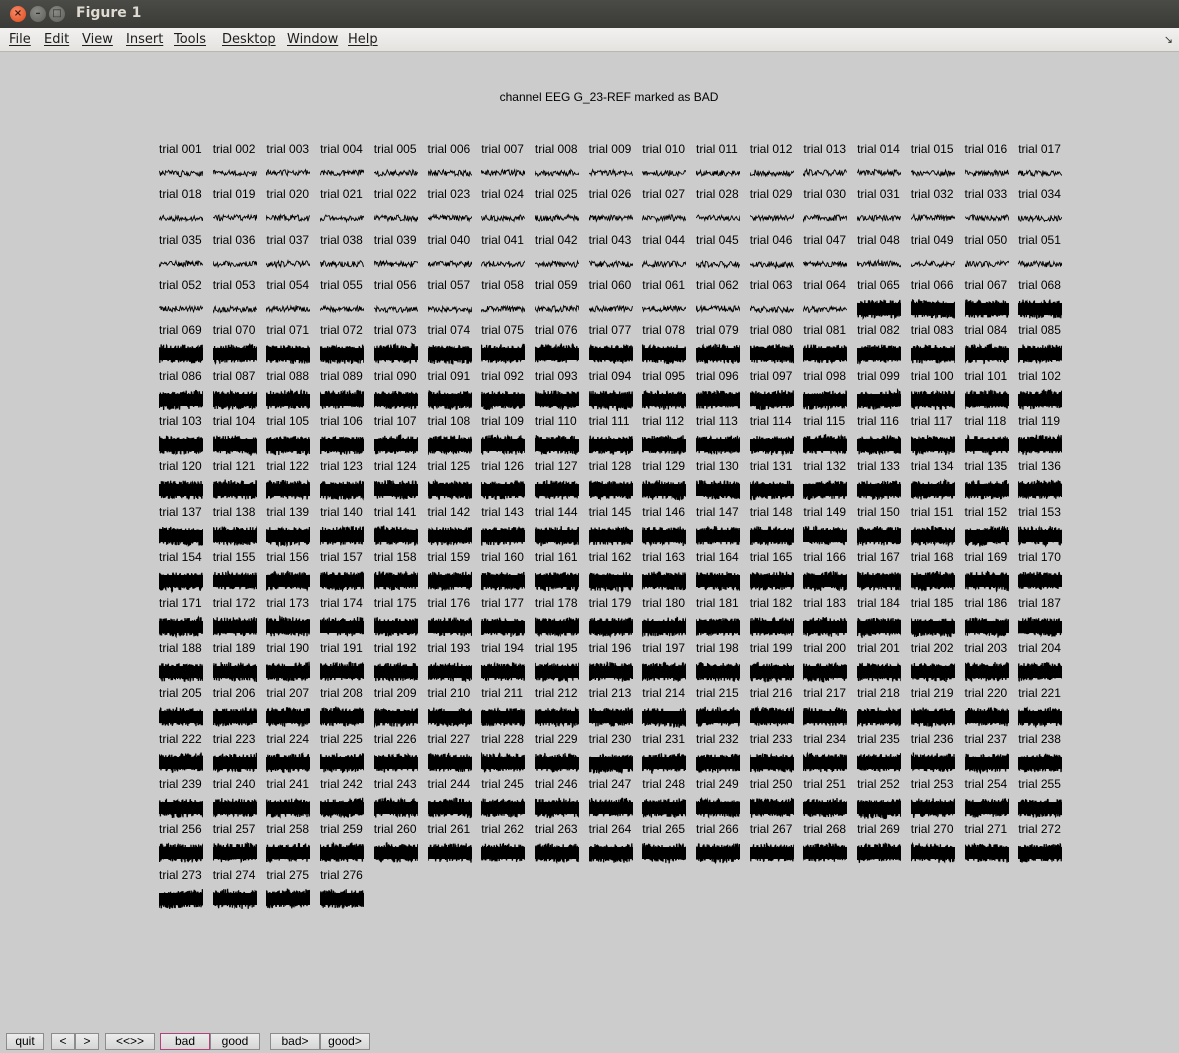  Describe the element at coordinates (235, 1041) in the screenshot. I see `mark-good-button: good` at that location.